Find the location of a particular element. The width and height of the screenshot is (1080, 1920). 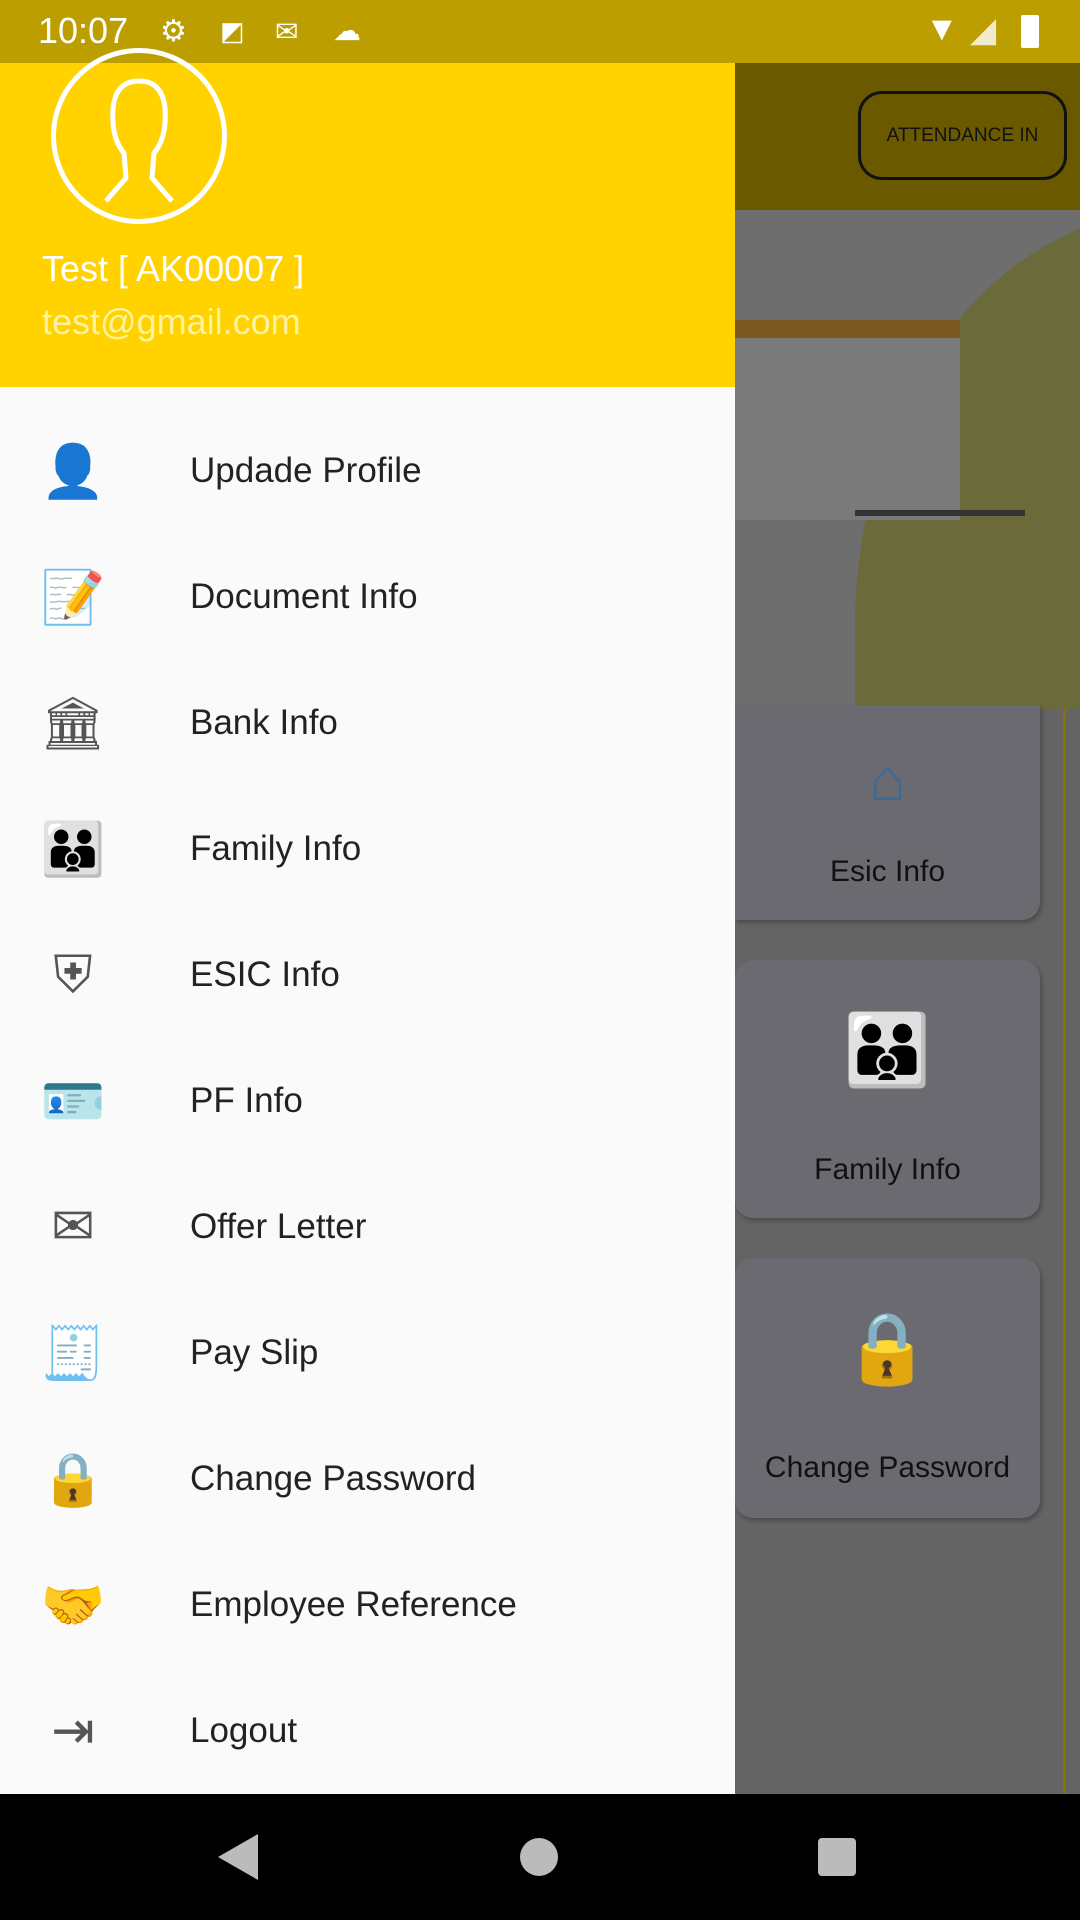

signal-icon: ◢ is located at coordinates (983, 30).